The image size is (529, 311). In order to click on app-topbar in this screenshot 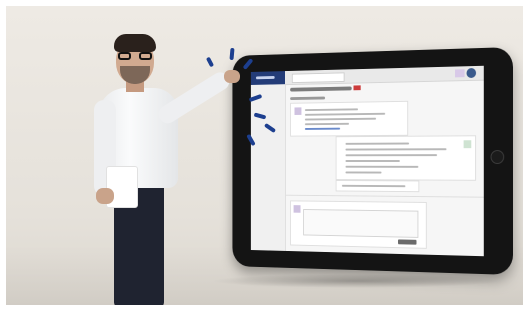, I will do `click(384, 75)`.